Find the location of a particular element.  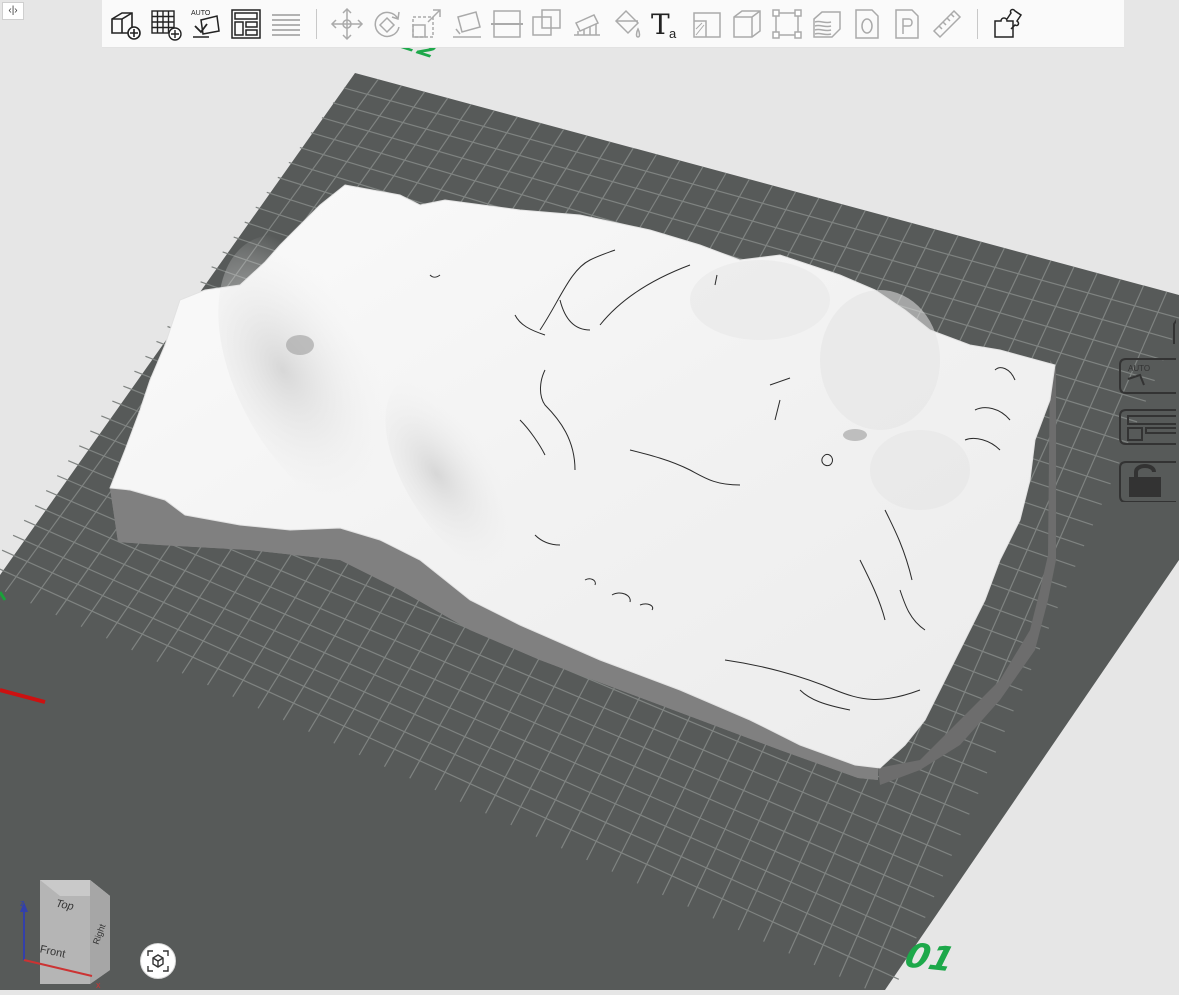

add-plate-icon is located at coordinates (166, 25).